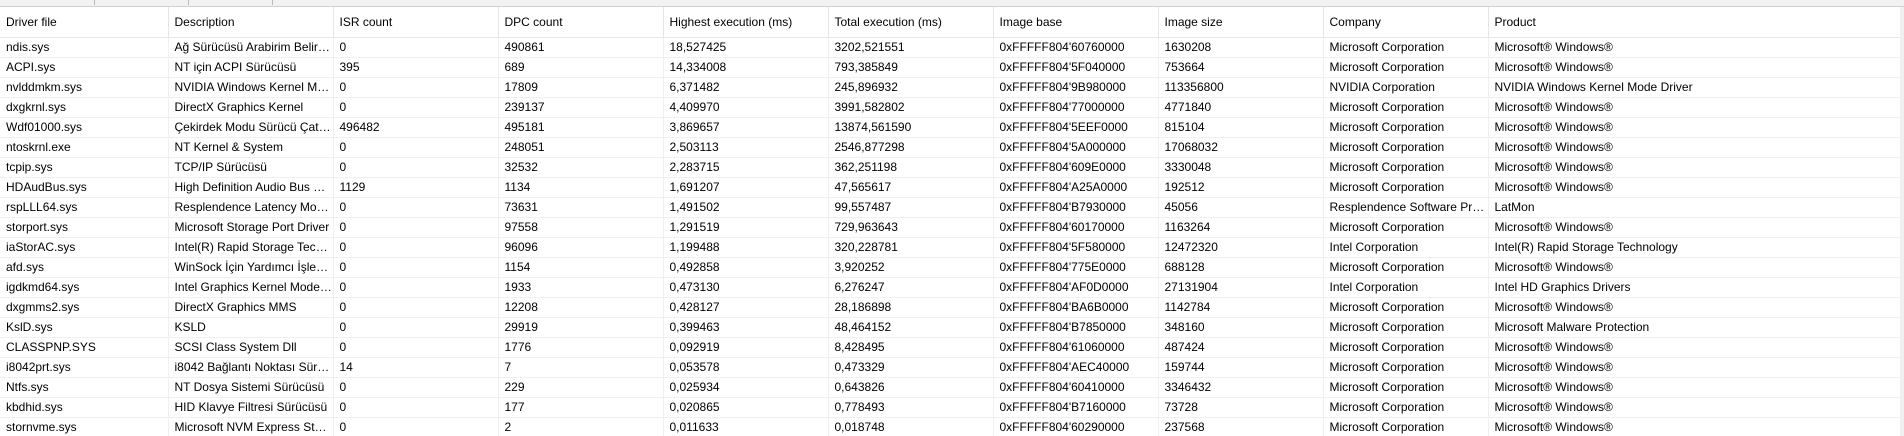 This screenshot has height=436, width=1904. Describe the element at coordinates (84, 87) in the screenshot. I see `driver-file-cell: nvlddmkm.sys` at that location.